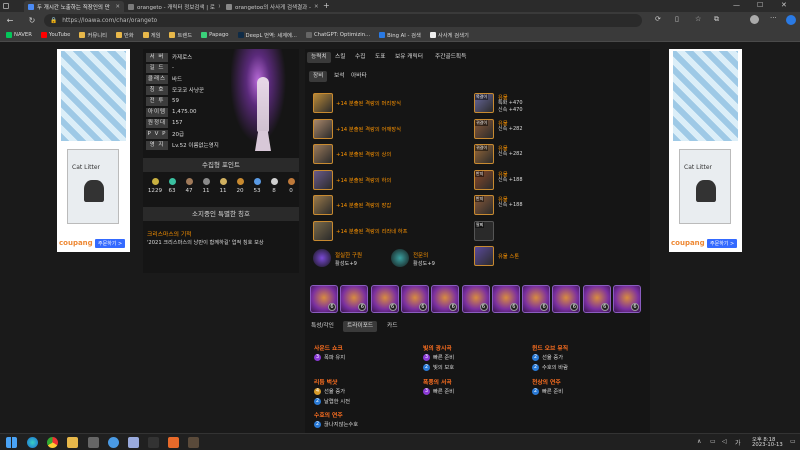 The image size is (800, 450). What do you see at coordinates (172, 6) in the screenshot?
I see `browser-tab-2: orangeto - 캐릭터 정보검색 | 로 ✕` at bounding box center [172, 6].